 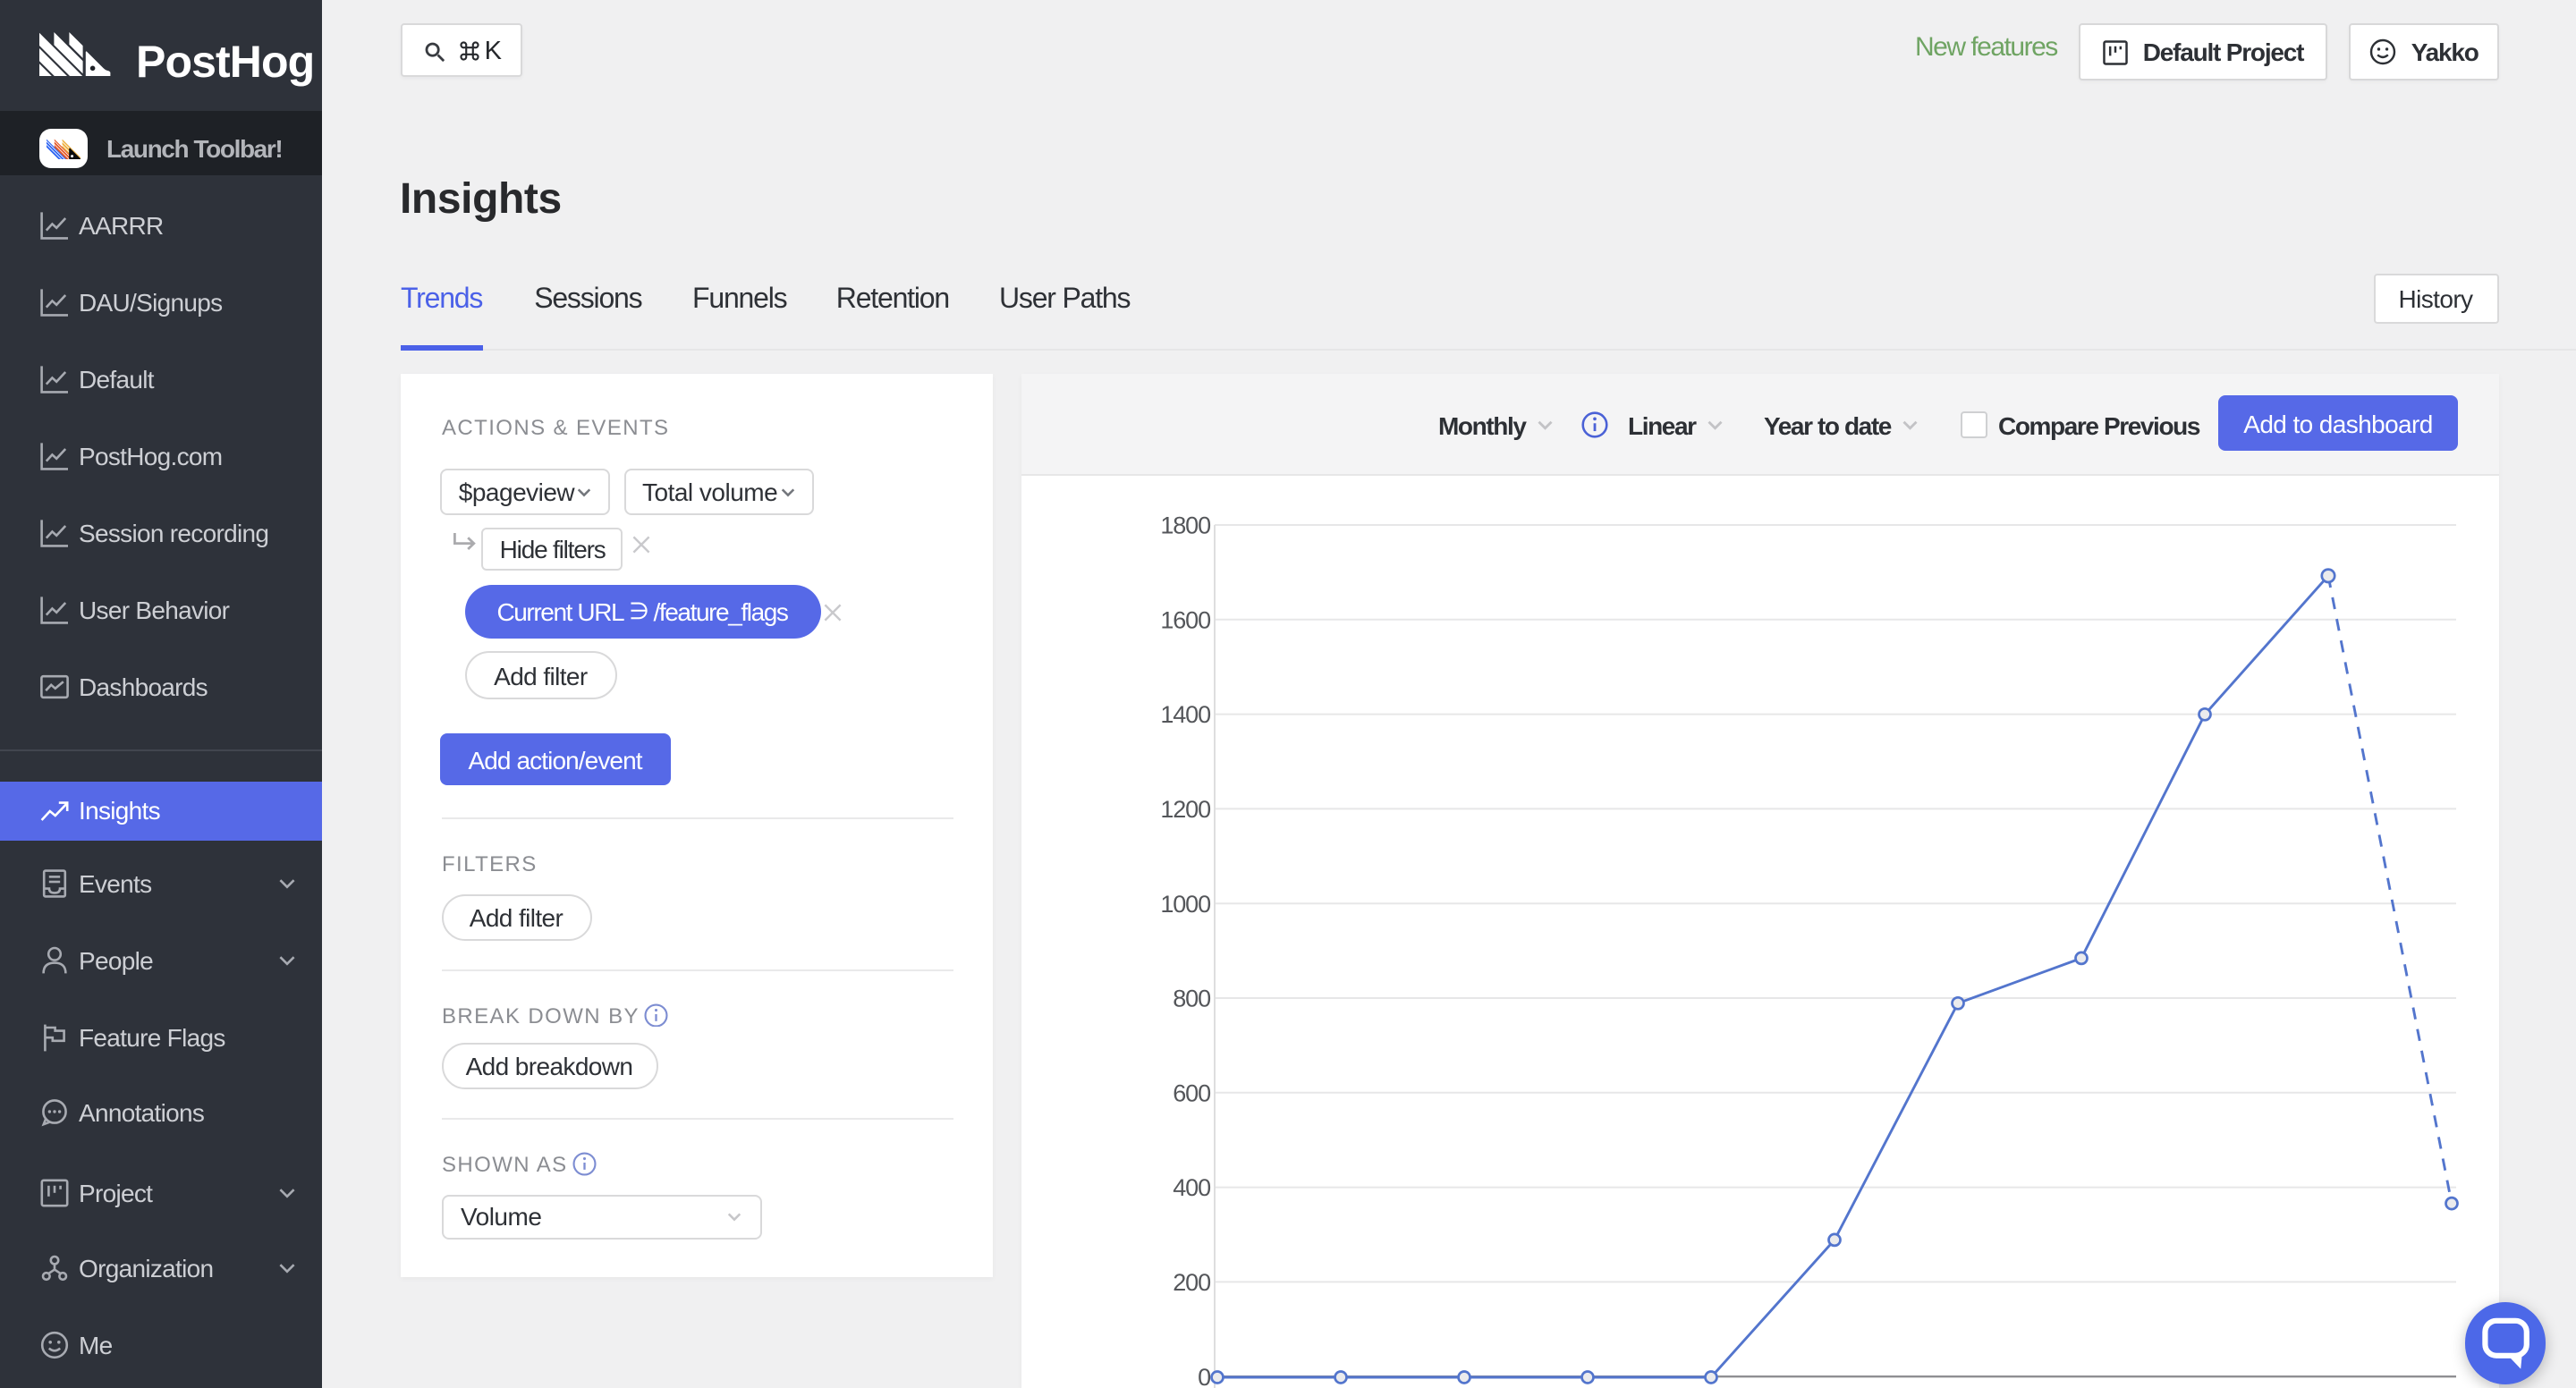 I want to click on svg-text: 1200, so click(x=1185, y=810).